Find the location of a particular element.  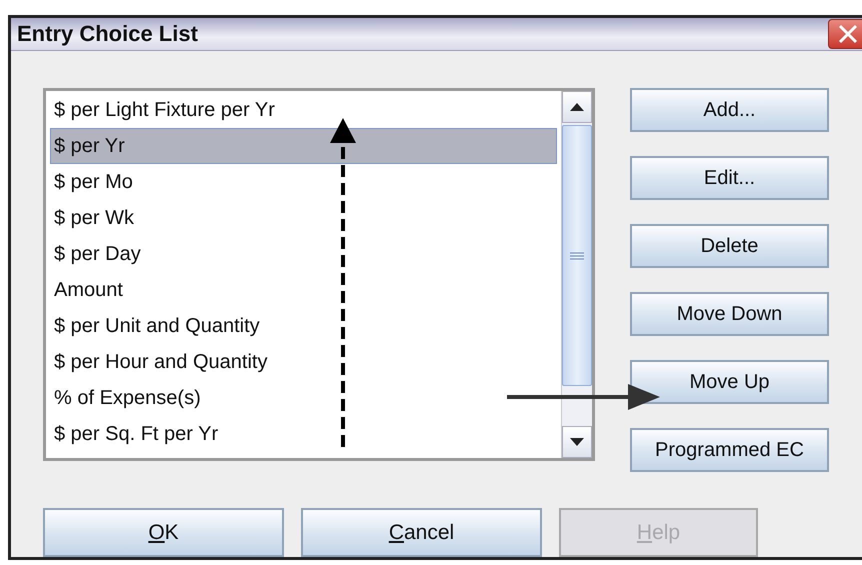

scroll-up-button is located at coordinates (577, 107).